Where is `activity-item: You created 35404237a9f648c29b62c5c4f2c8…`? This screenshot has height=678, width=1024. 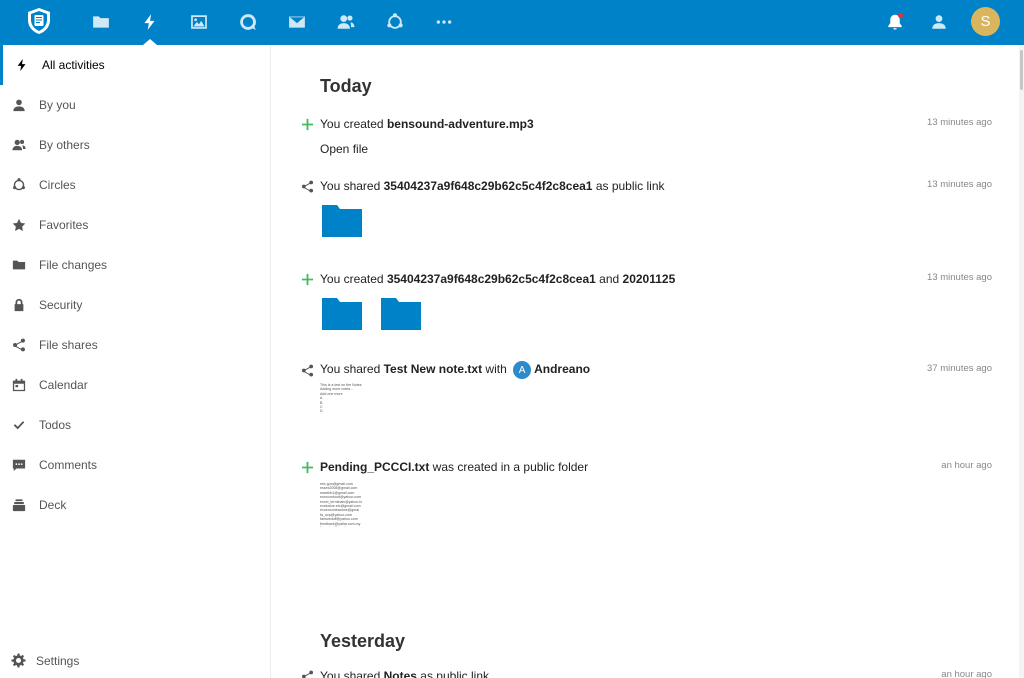 activity-item: You created 35404237a9f648c29b62c5c4f2c8… is located at coordinates (646, 307).